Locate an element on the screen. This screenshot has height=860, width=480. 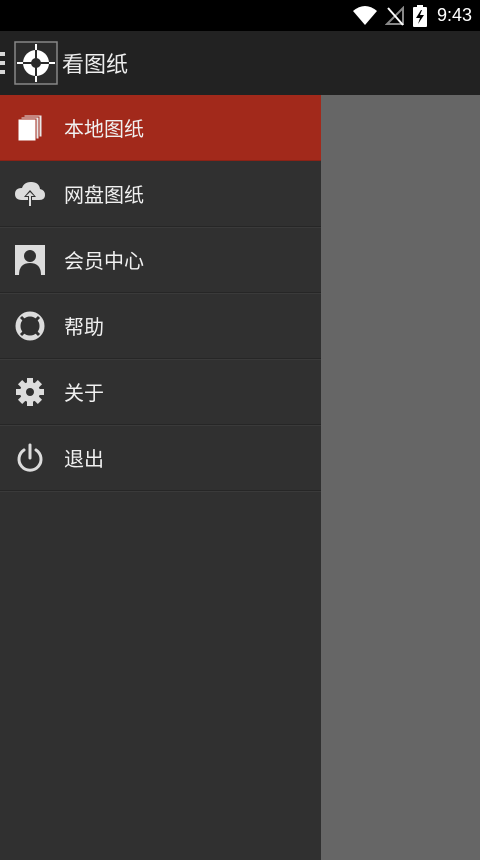
drawer-item-help: 帮助 is located at coordinates (160, 326).